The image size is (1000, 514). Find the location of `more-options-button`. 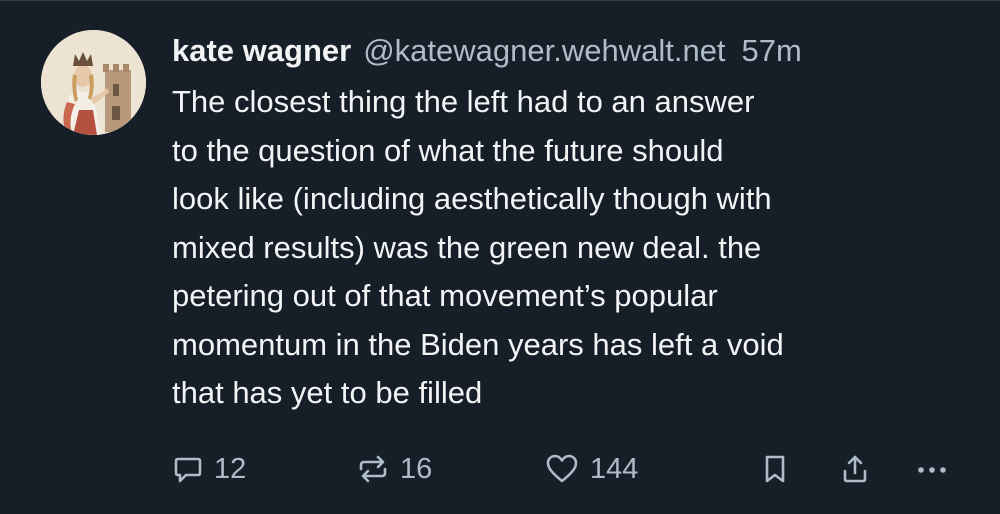

more-options-button is located at coordinates (932, 469).